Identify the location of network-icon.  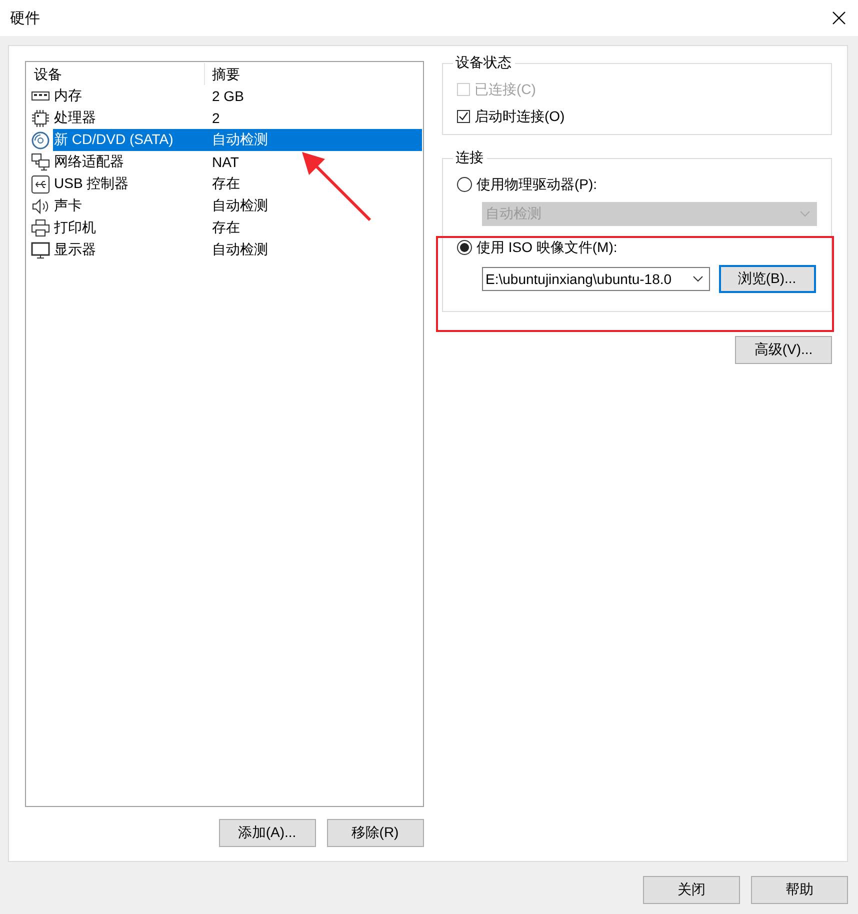
(40, 162).